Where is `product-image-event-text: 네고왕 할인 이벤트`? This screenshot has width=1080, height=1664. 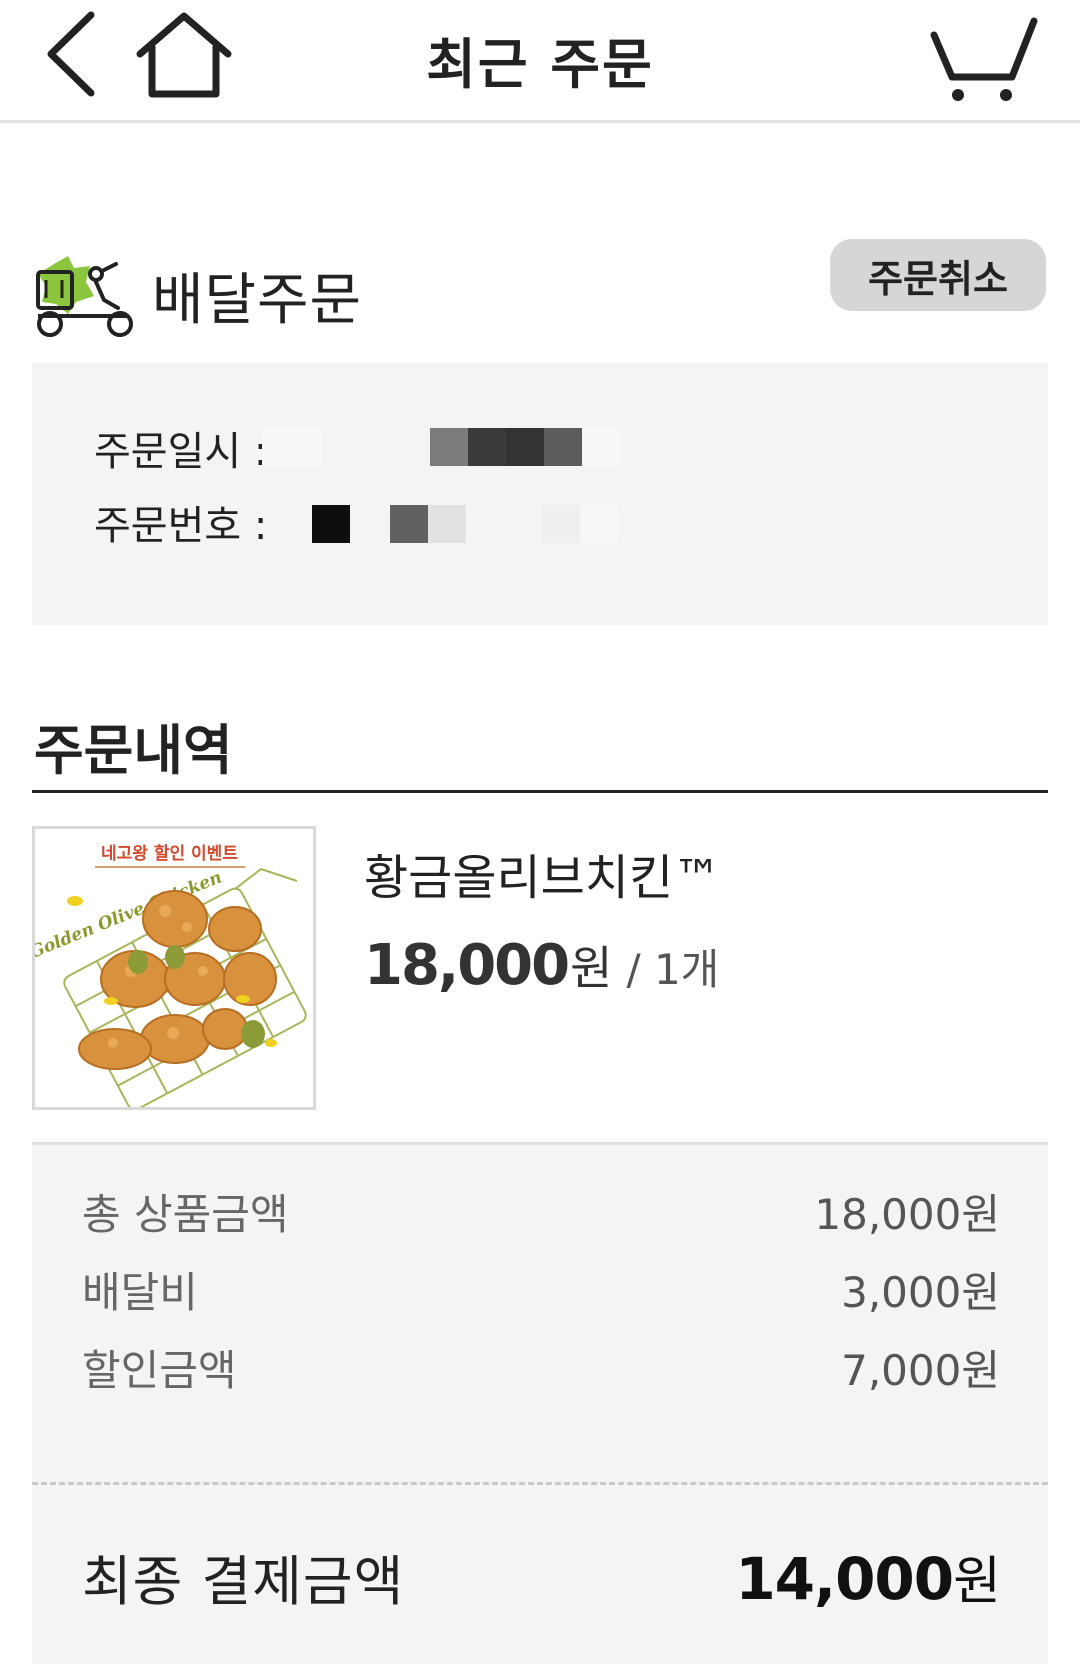
product-image-event-text: 네고왕 할인 이벤트 is located at coordinates (169, 854).